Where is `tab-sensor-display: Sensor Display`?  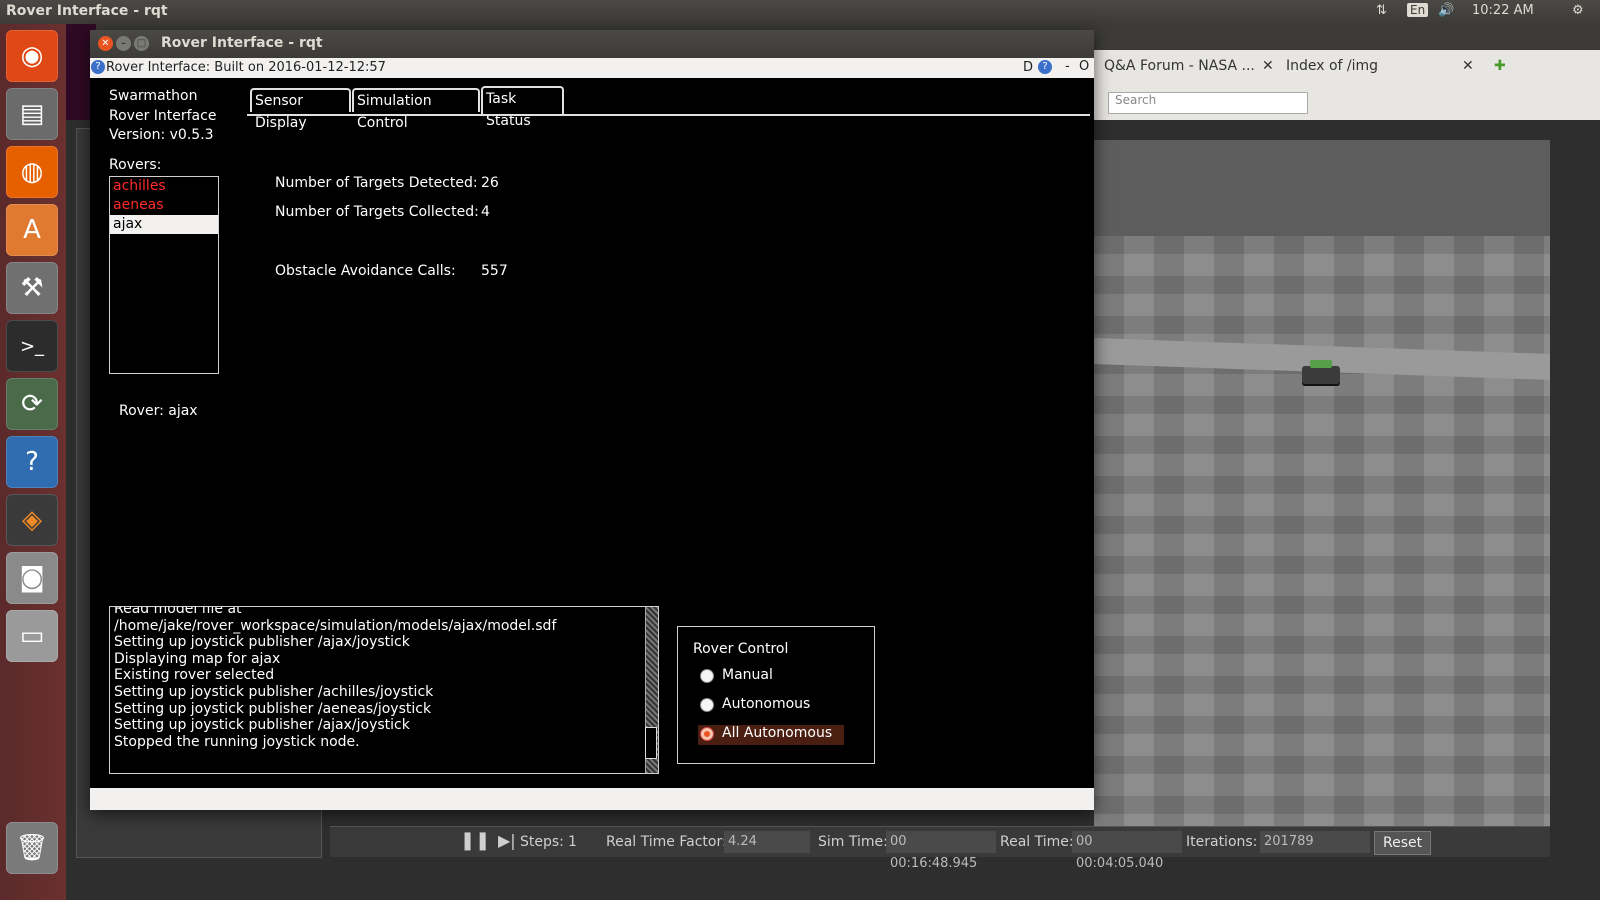
tab-sensor-display: Sensor Display is located at coordinates (300, 109).